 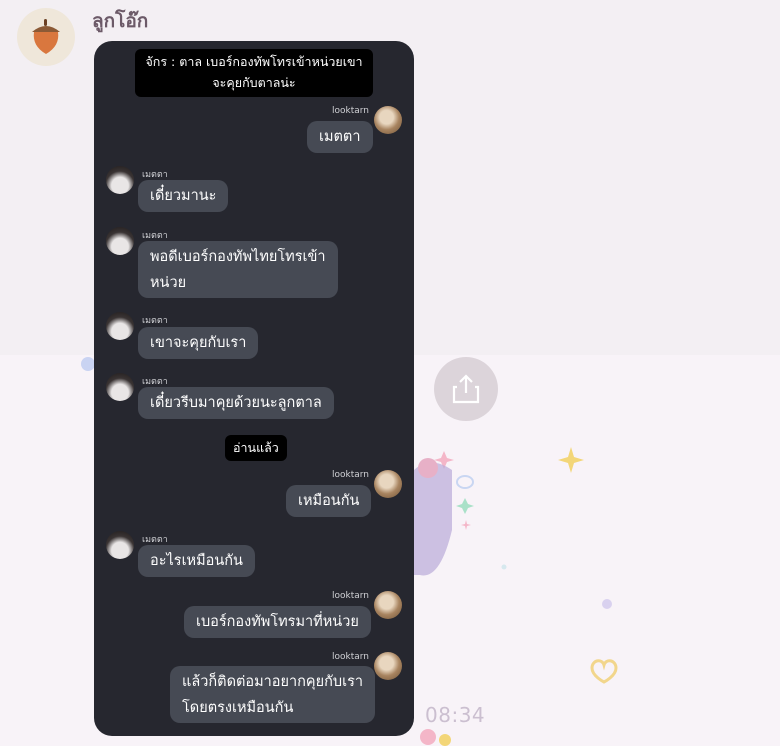 I want to click on message-line: โดยตรงเหมือนกัน, so click(x=238, y=708).